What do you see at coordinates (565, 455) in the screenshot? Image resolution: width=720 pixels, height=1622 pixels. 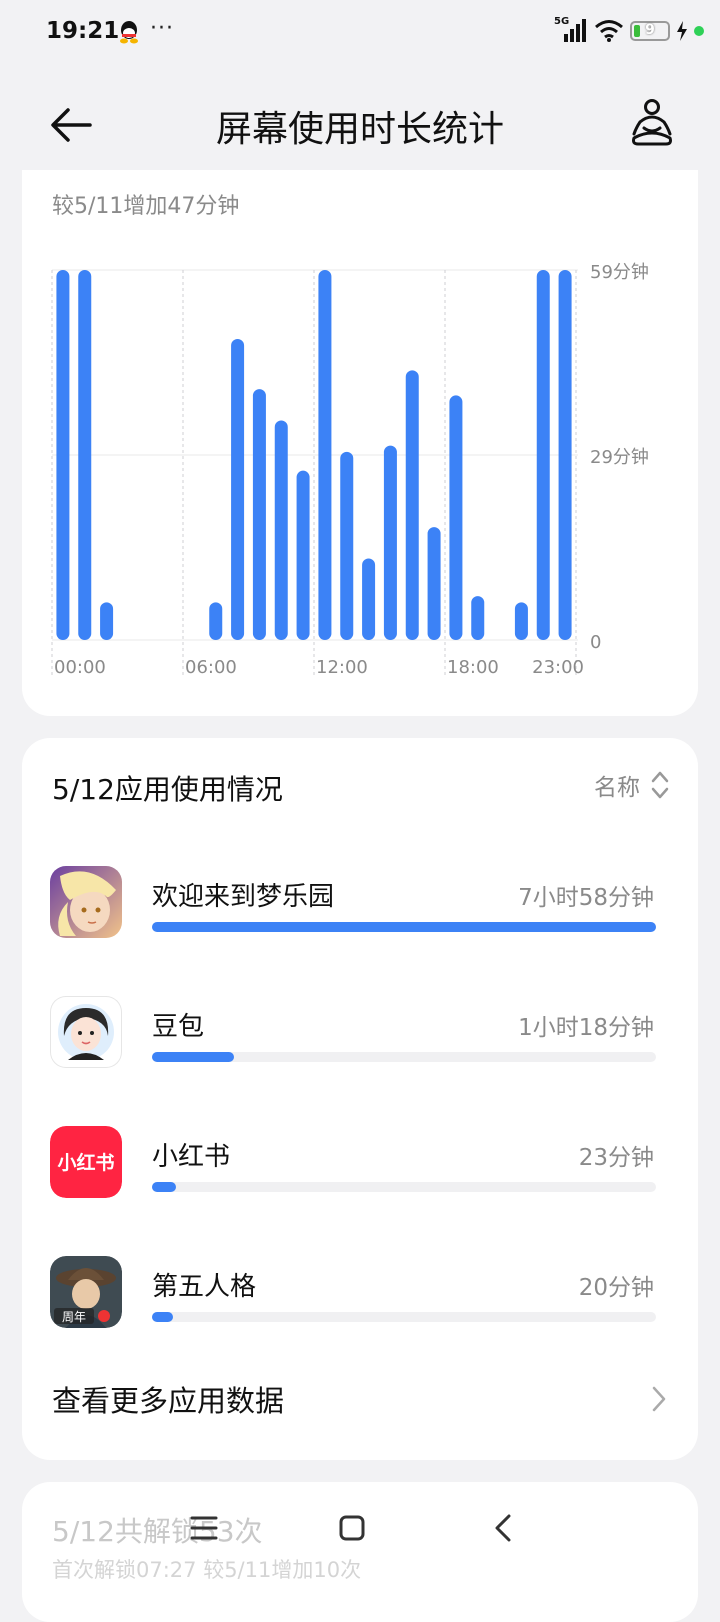 I see `usage-bar-h23` at bounding box center [565, 455].